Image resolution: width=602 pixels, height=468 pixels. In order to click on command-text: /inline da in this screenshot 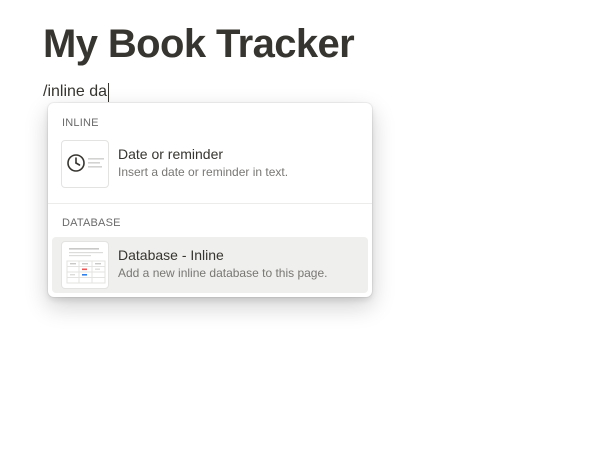, I will do `click(75, 91)`.